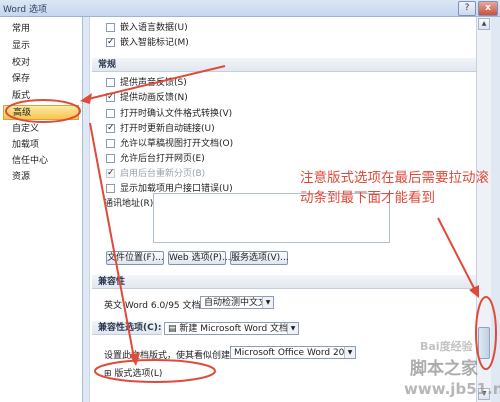 The width and height of the screenshot is (500, 402). Describe the element at coordinates (86, 98) in the screenshot. I see `arrow-head-icon` at that location.